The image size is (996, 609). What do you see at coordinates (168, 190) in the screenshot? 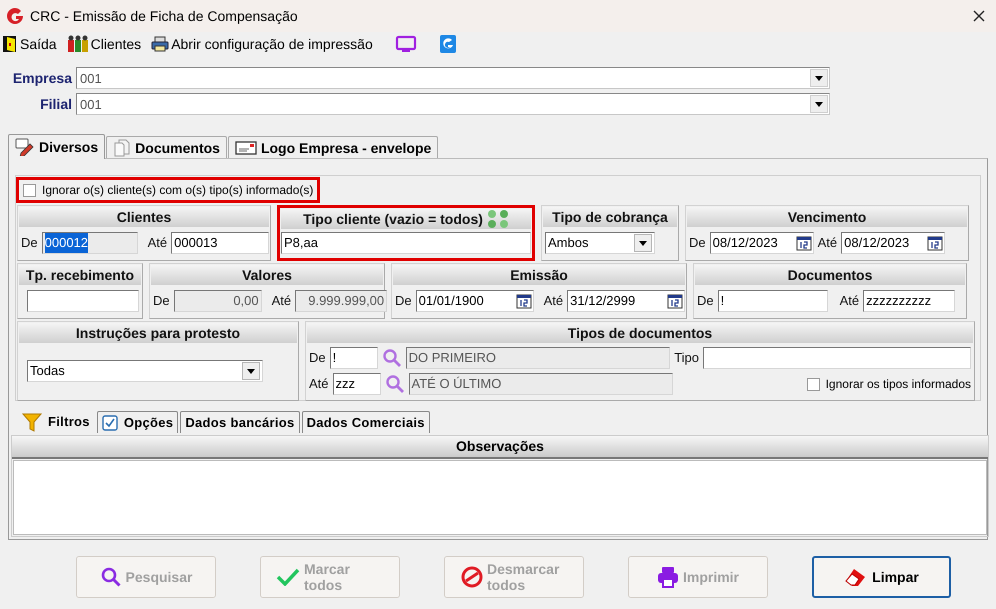
I see `checkbox: Ignorar o(s) cliente(s) com o(s) tipo(s) informado(s)` at bounding box center [168, 190].